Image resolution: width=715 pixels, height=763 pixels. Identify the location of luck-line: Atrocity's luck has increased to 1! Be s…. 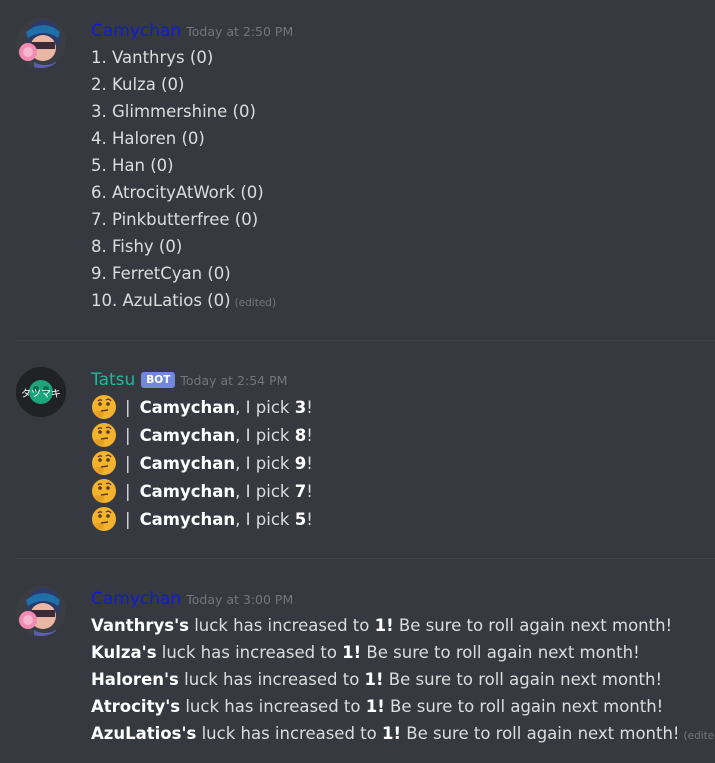
(403, 706).